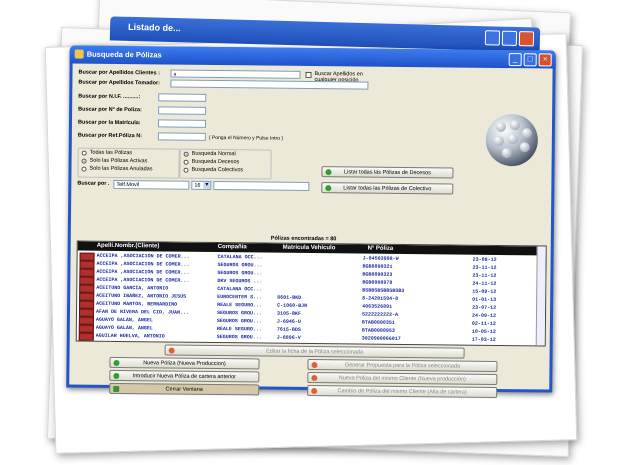 The height and width of the screenshot is (465, 620). What do you see at coordinates (182, 97) in the screenshot?
I see `nif-input` at bounding box center [182, 97].